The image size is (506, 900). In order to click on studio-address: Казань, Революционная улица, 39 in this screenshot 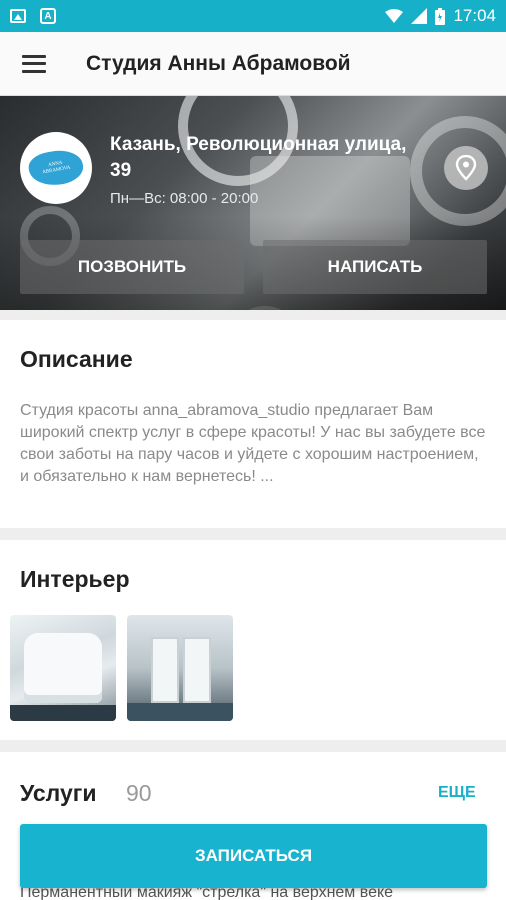, I will do `click(258, 157)`.